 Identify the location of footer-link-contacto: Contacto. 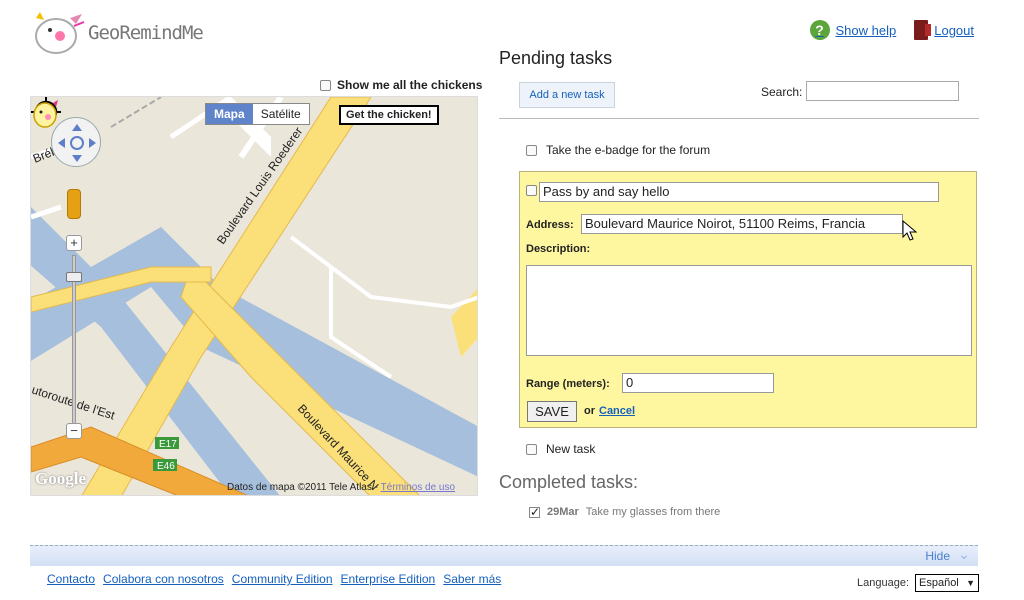
(71, 579).